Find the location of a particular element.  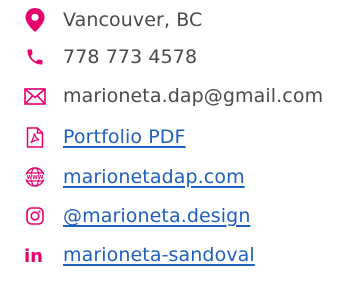

phone-text: 778 773 4578 is located at coordinates (130, 57).